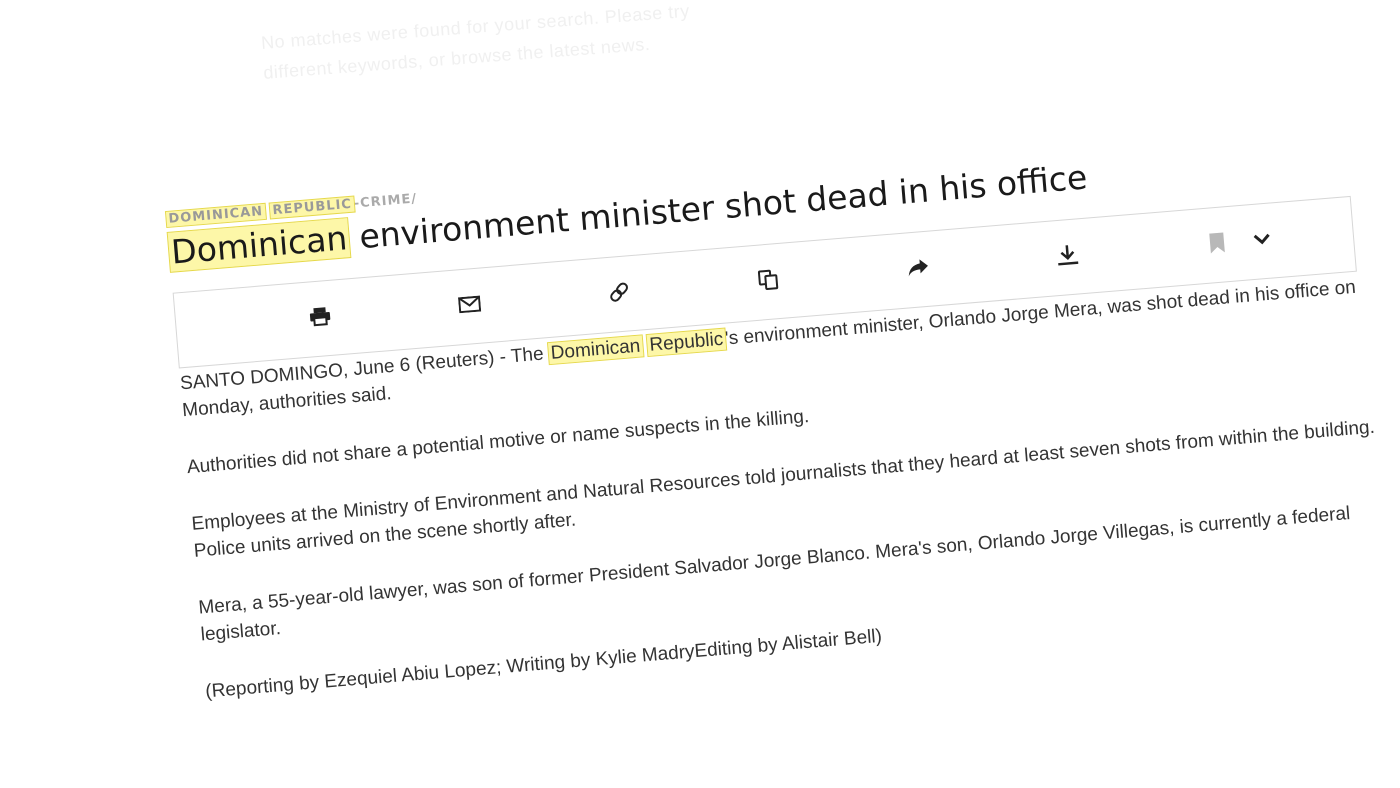 Image resolution: width=1400 pixels, height=788 pixels. What do you see at coordinates (686, 342) in the screenshot?
I see `lead-highlight-republic: Republic` at bounding box center [686, 342].